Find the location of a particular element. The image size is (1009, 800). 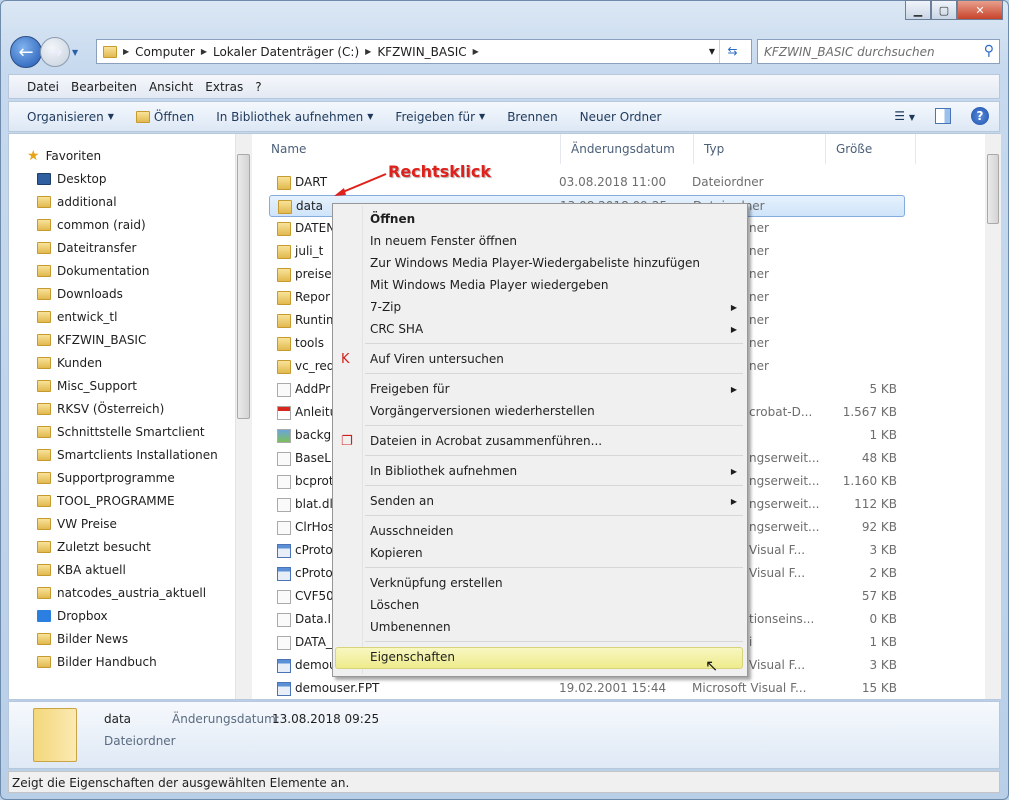

help-icon: ? is located at coordinates (980, 116).